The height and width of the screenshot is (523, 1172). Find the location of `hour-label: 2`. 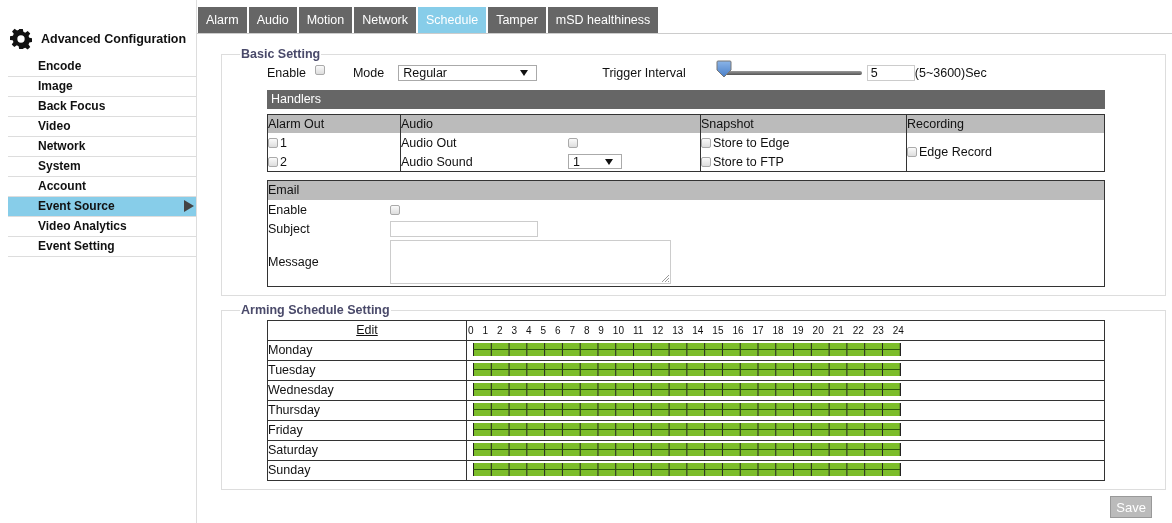

hour-label: 2 is located at coordinates (499, 330).